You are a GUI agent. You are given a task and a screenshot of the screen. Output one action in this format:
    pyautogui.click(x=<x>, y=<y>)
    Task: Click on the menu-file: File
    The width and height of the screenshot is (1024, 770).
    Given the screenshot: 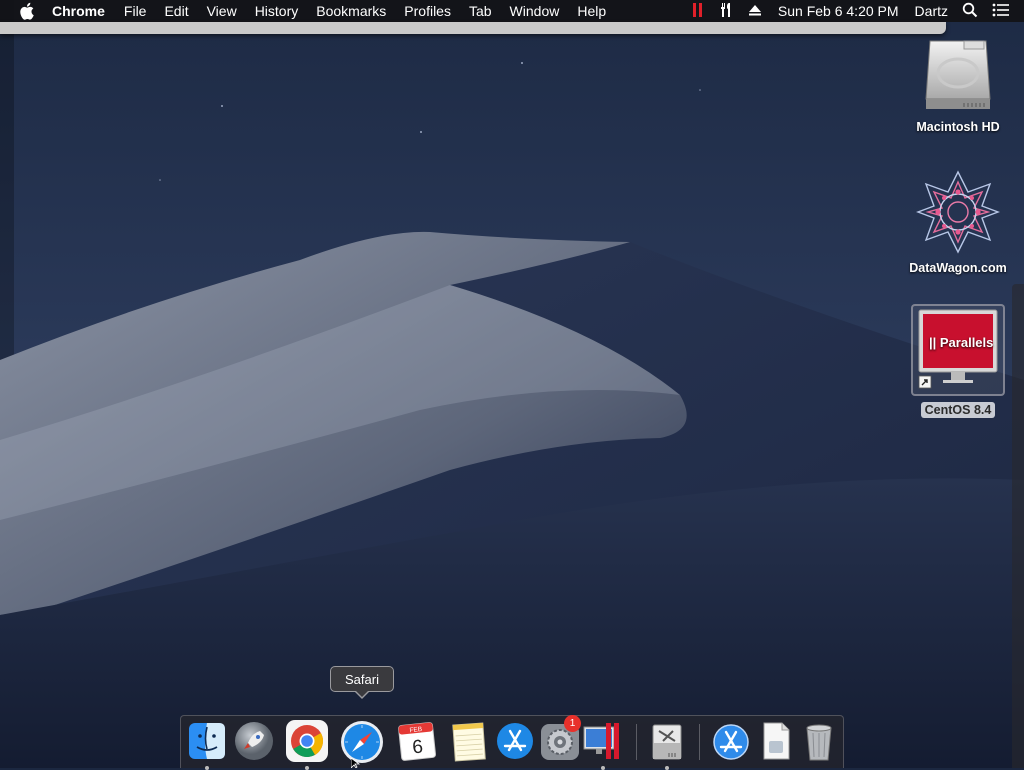 What is the action you would take?
    pyautogui.click(x=135, y=11)
    